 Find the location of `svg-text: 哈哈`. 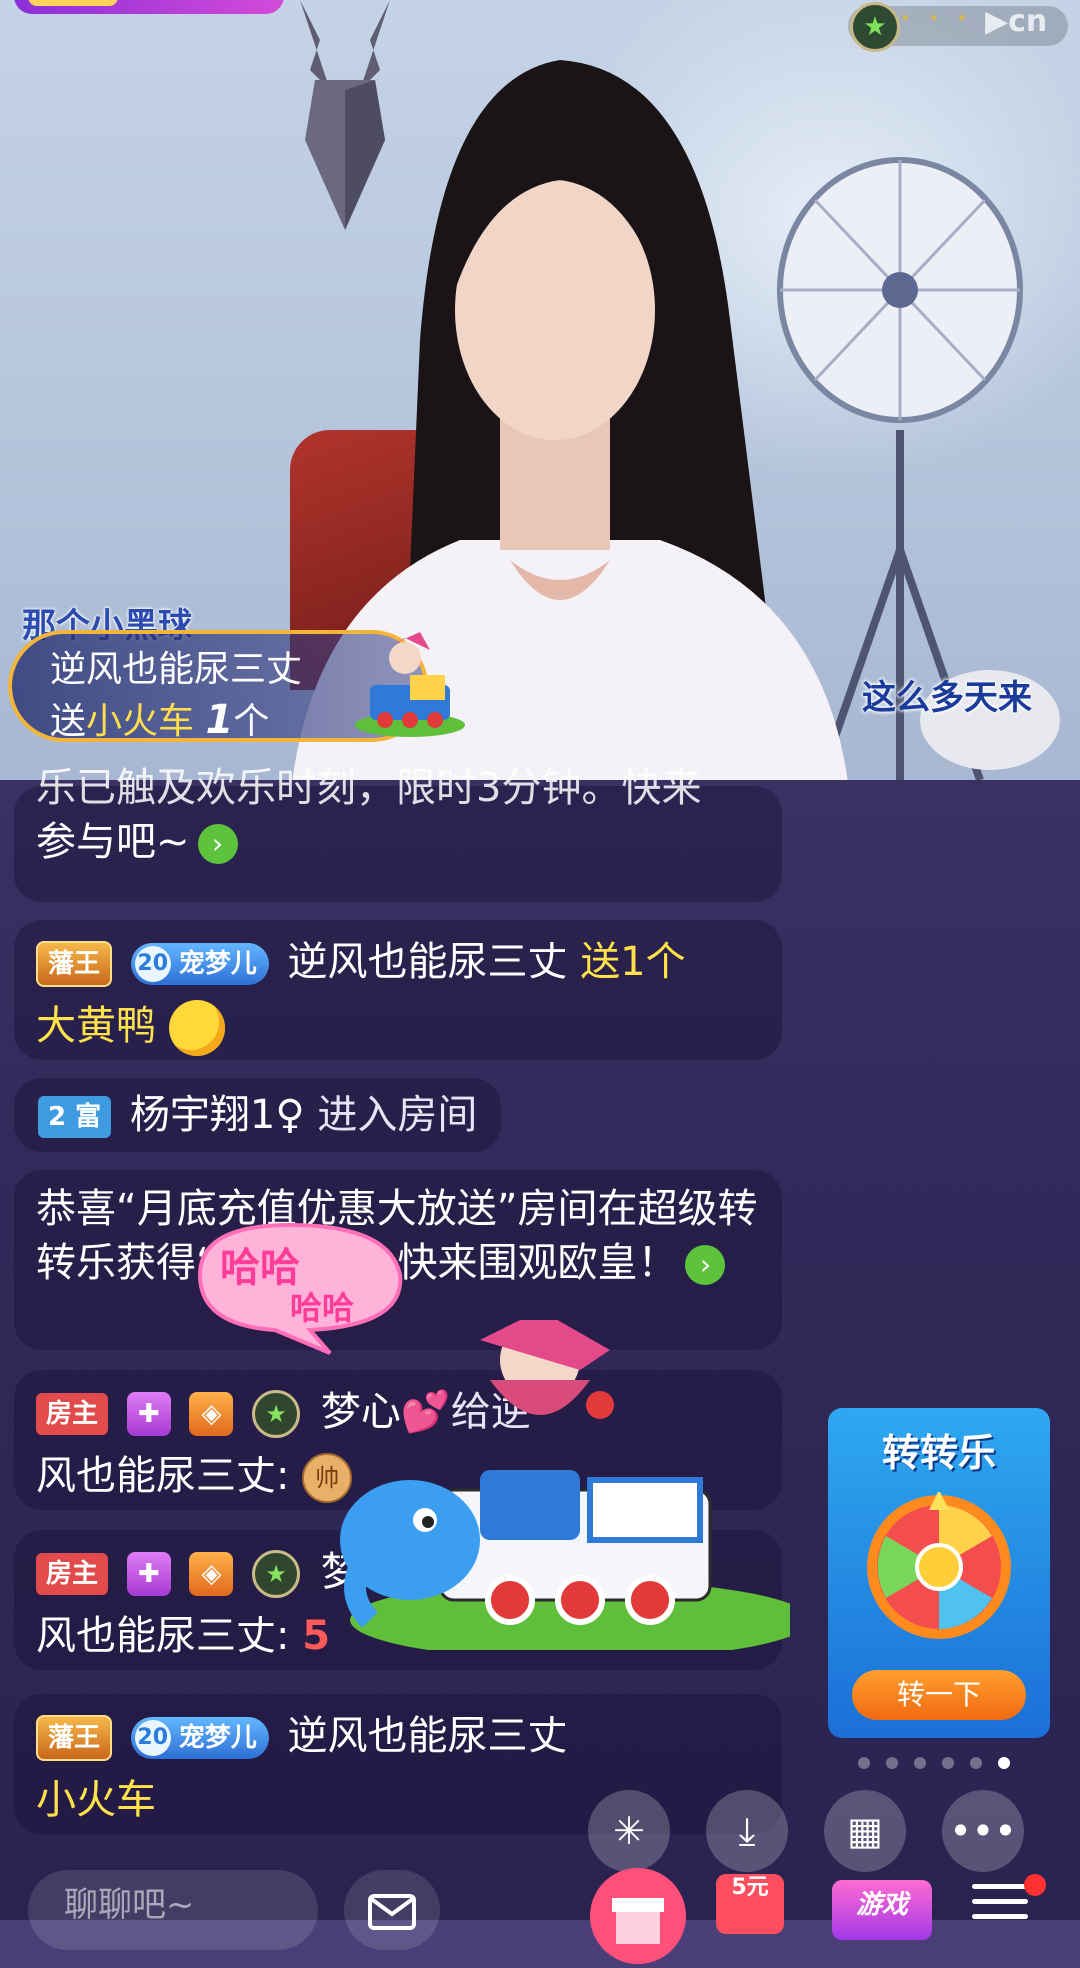

svg-text: 哈哈 is located at coordinates (260, 1268).